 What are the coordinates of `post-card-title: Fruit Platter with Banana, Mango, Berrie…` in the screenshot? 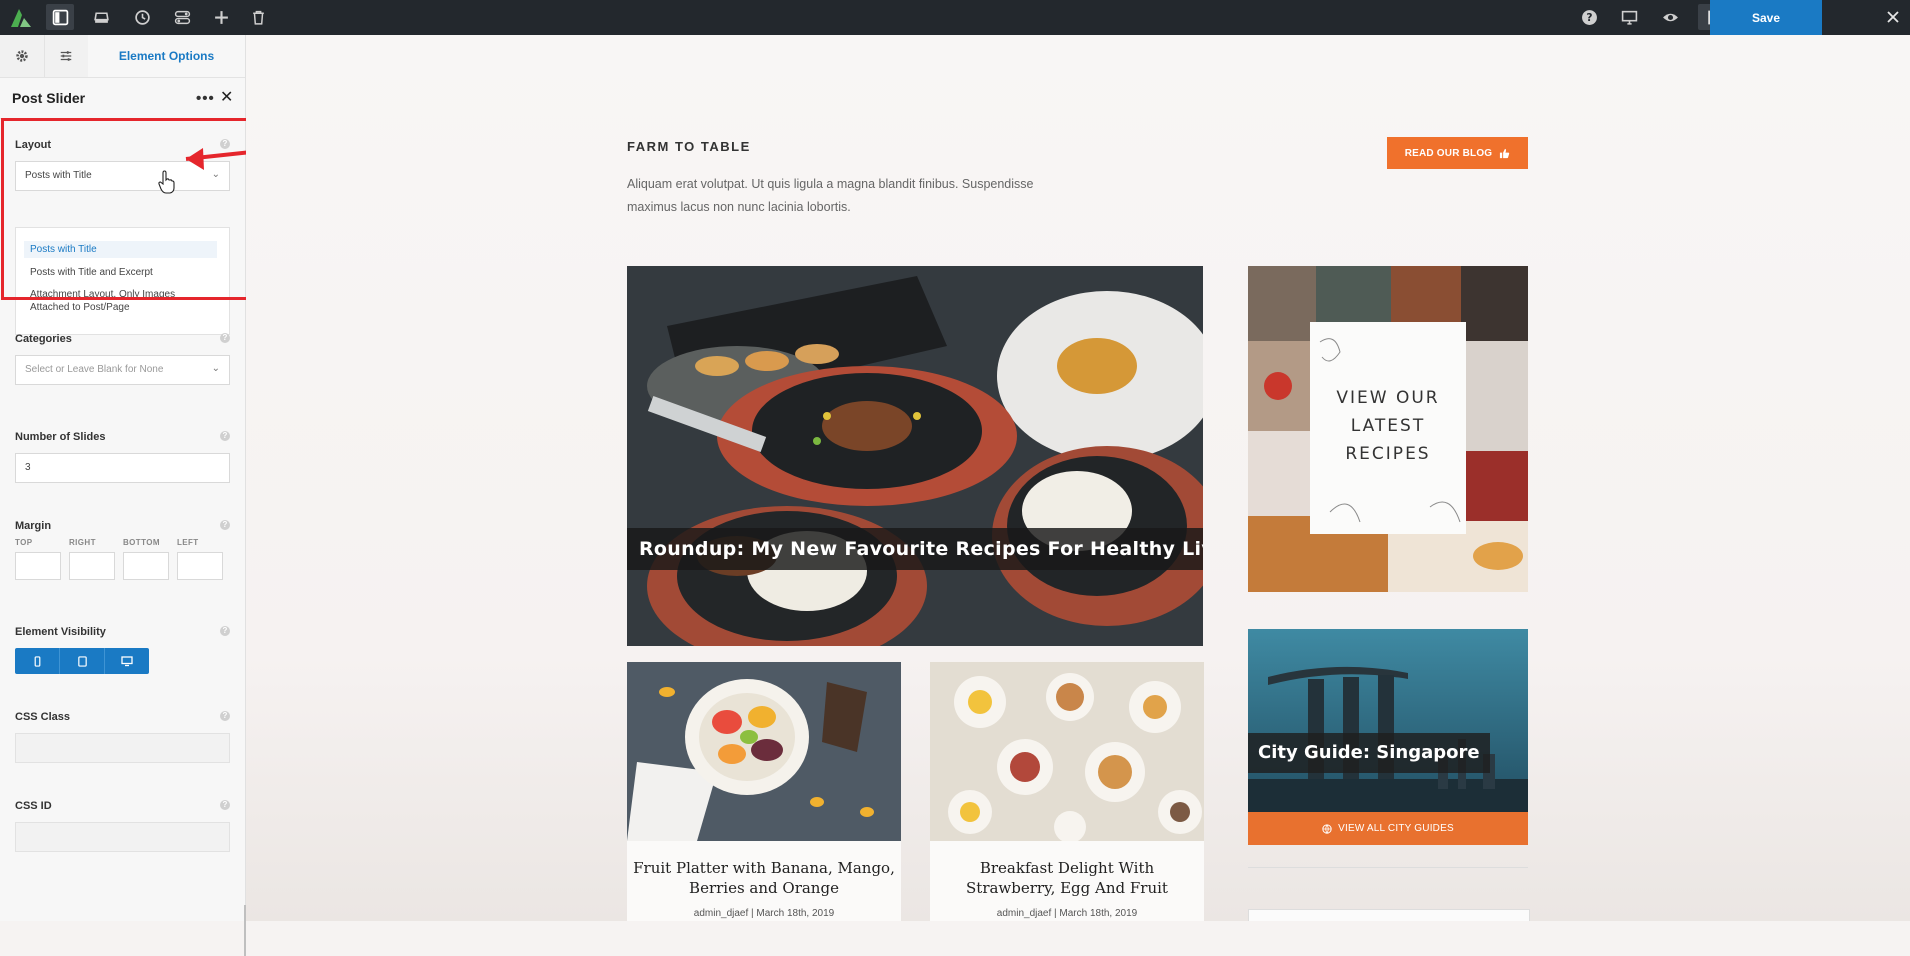 It's located at (764, 878).